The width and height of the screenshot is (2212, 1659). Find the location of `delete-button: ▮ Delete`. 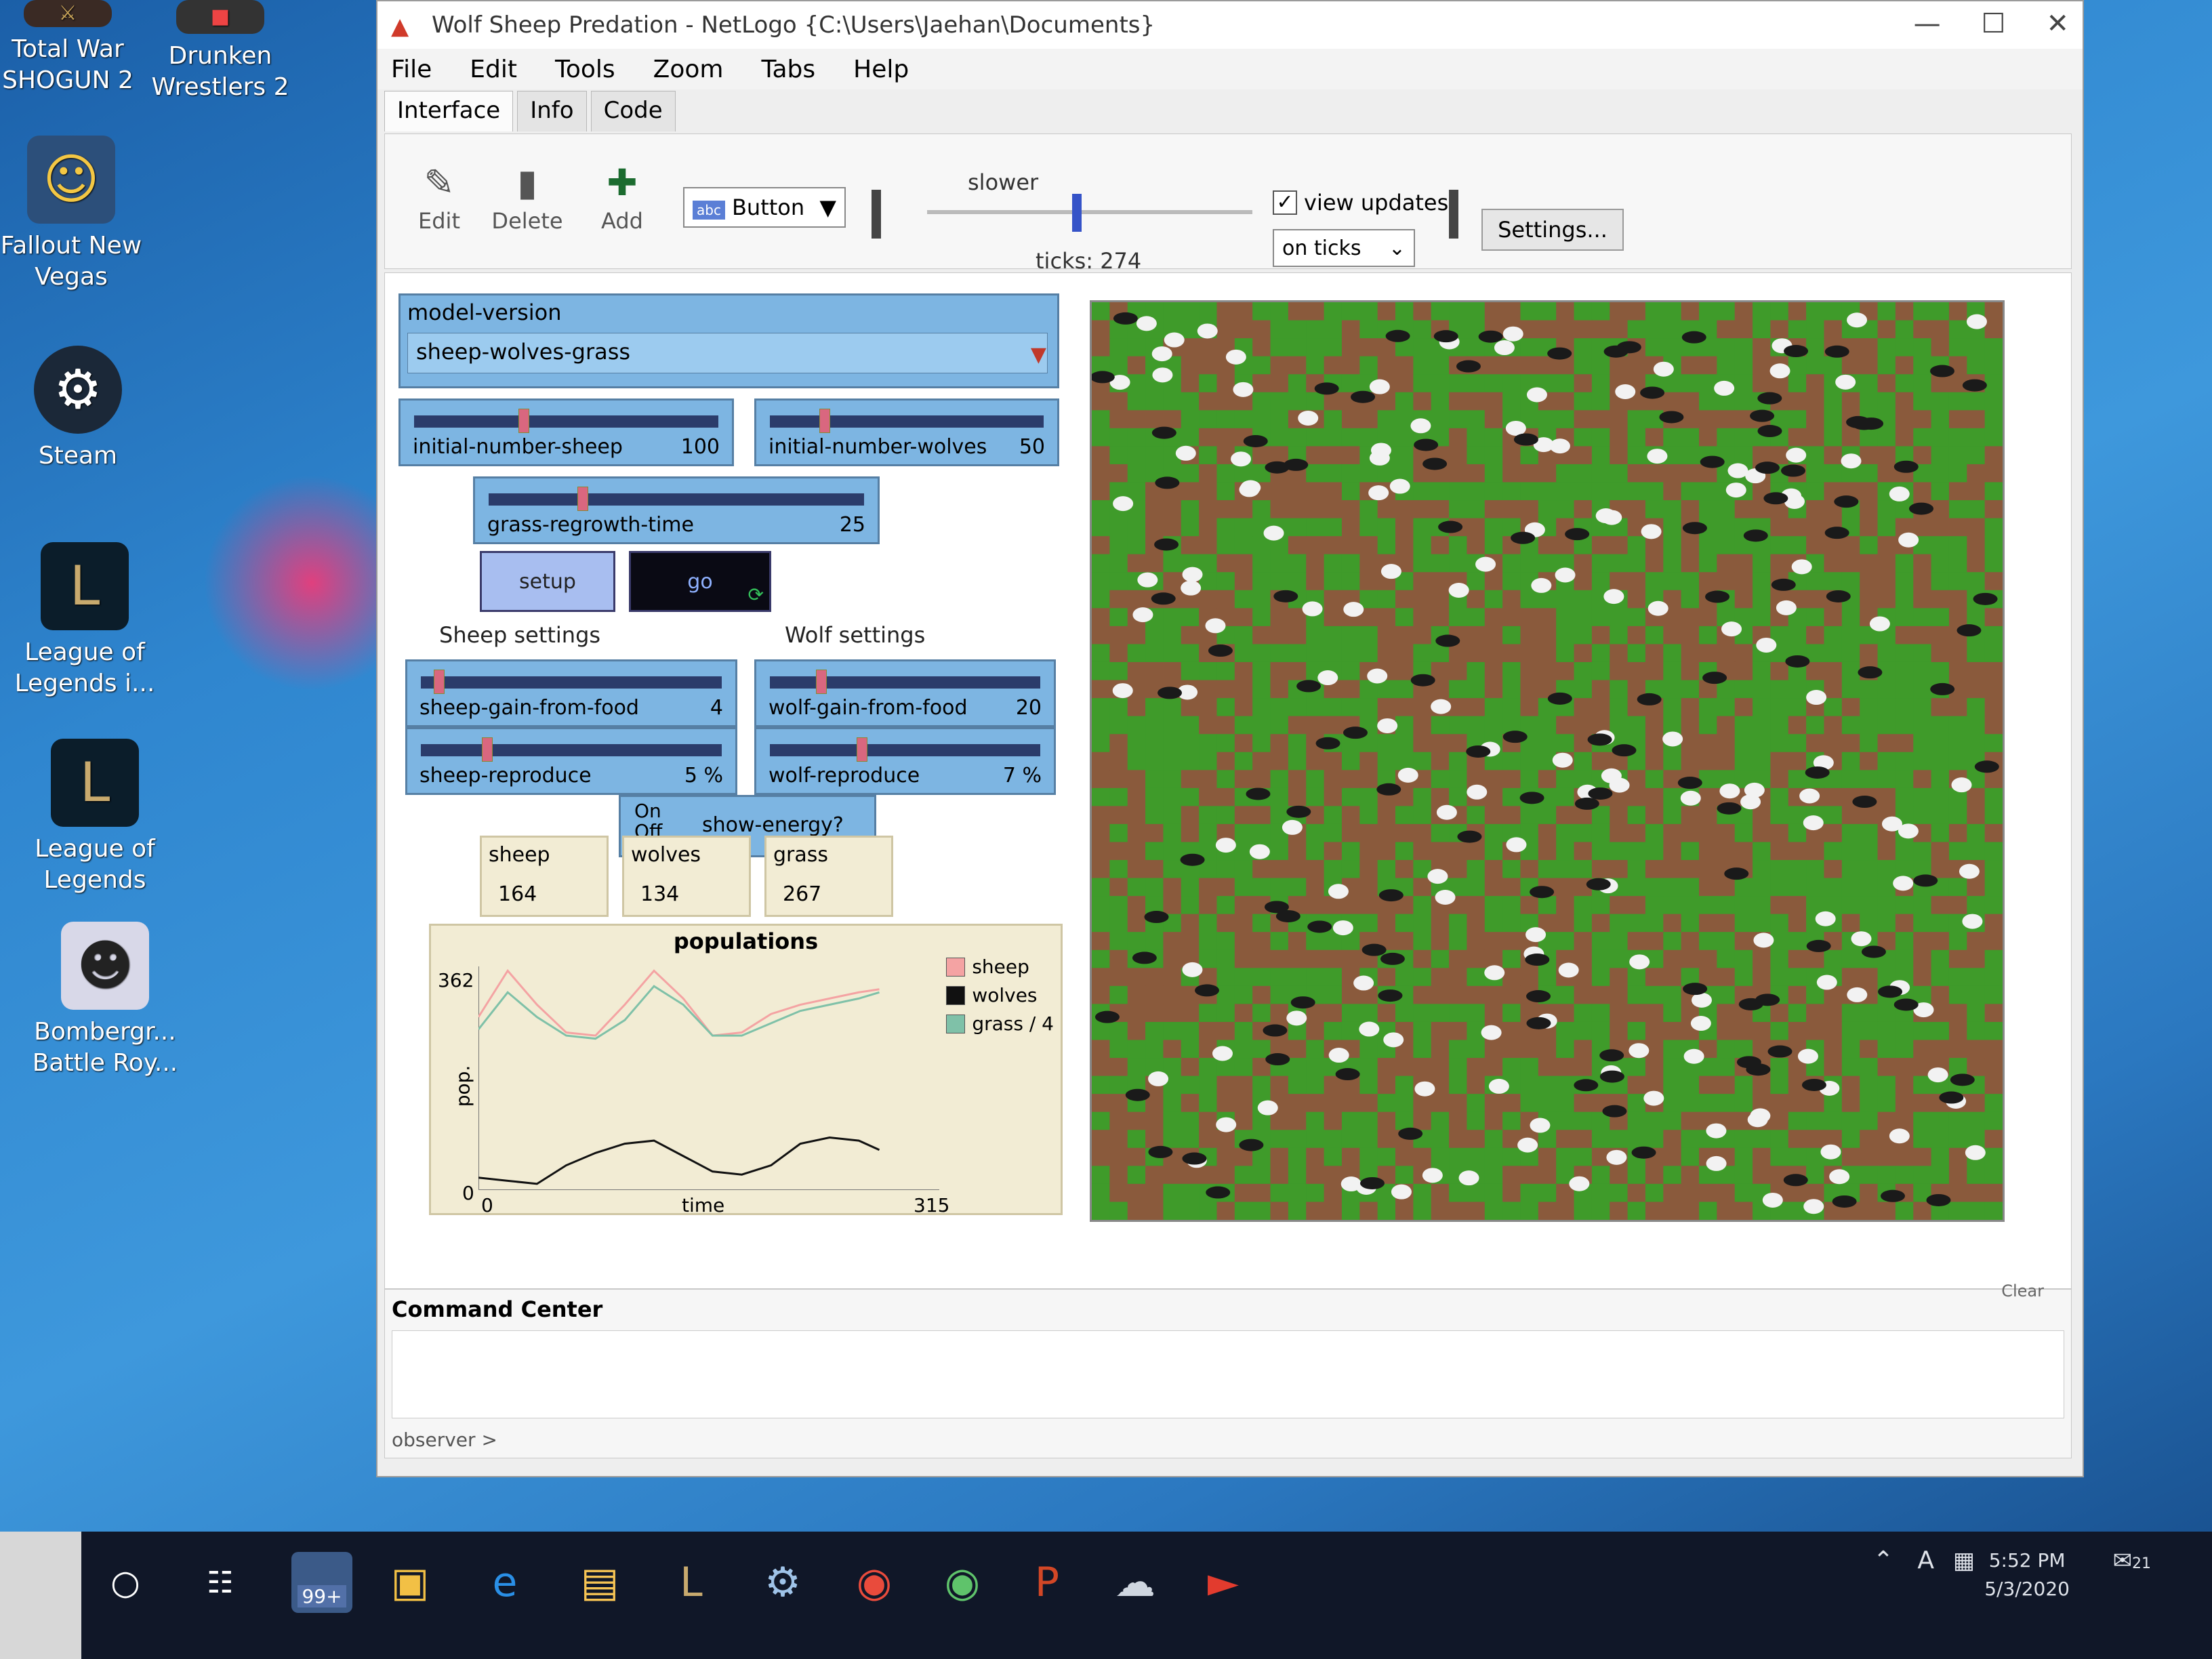

delete-button: ▮ Delete is located at coordinates (527, 198).